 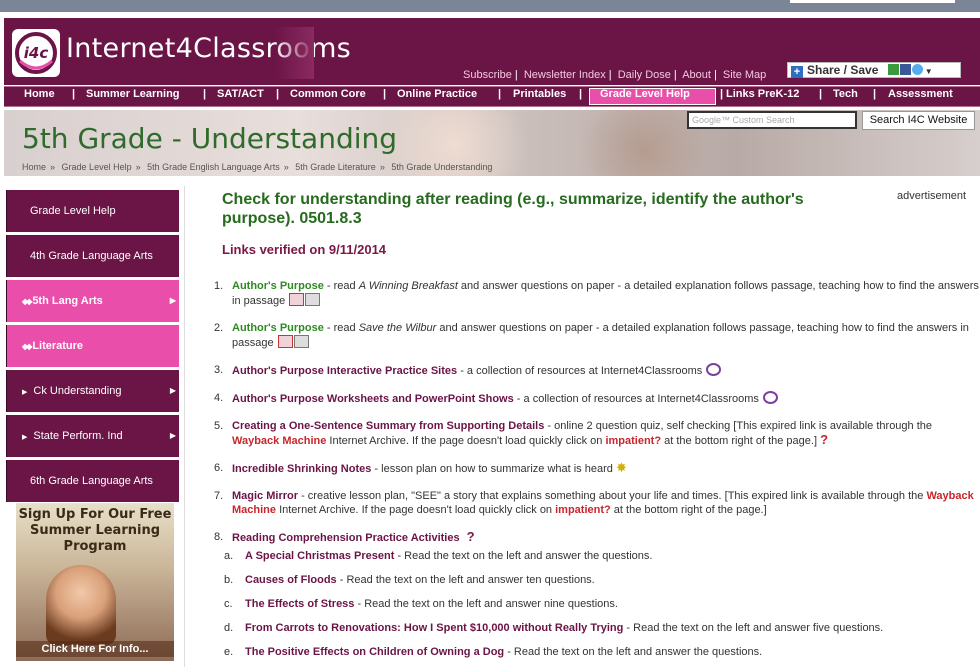 I want to click on nav-common-core: Common Core, so click(x=328, y=94).